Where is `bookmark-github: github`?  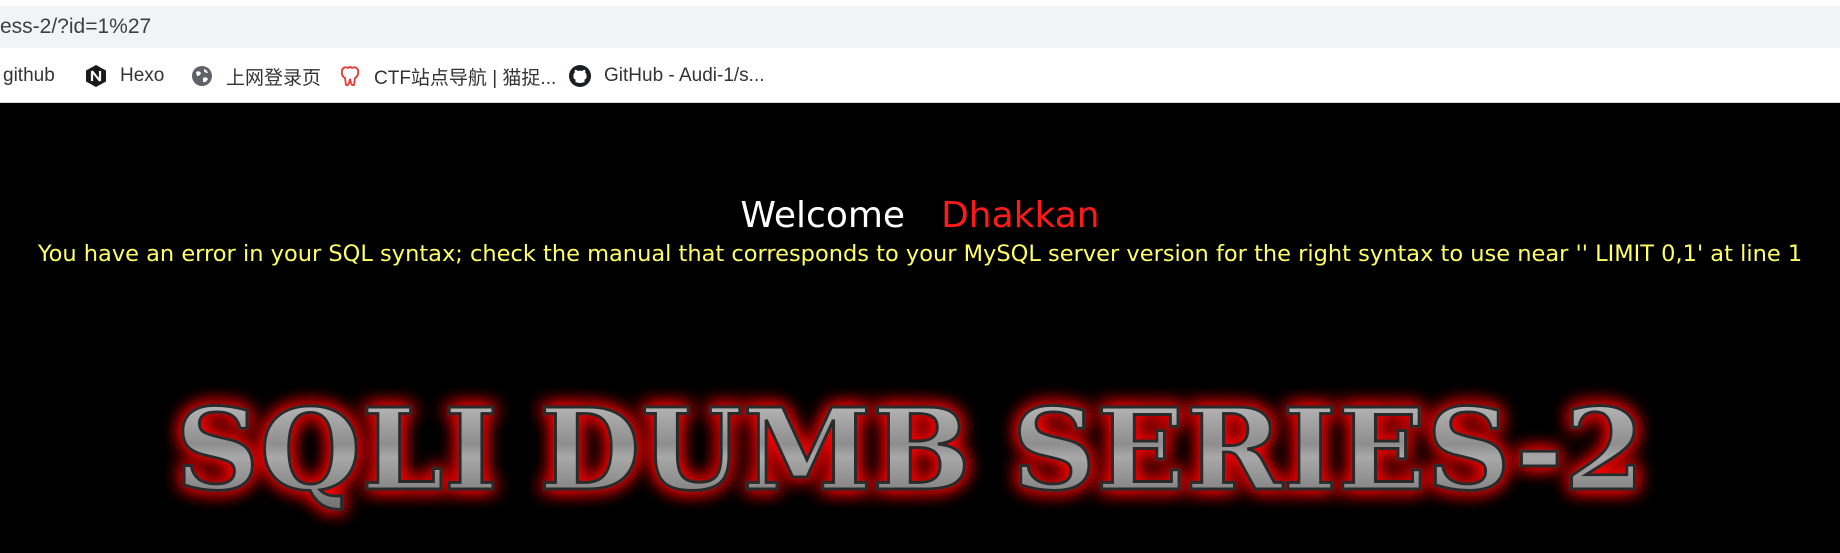 bookmark-github: github is located at coordinates (29, 76).